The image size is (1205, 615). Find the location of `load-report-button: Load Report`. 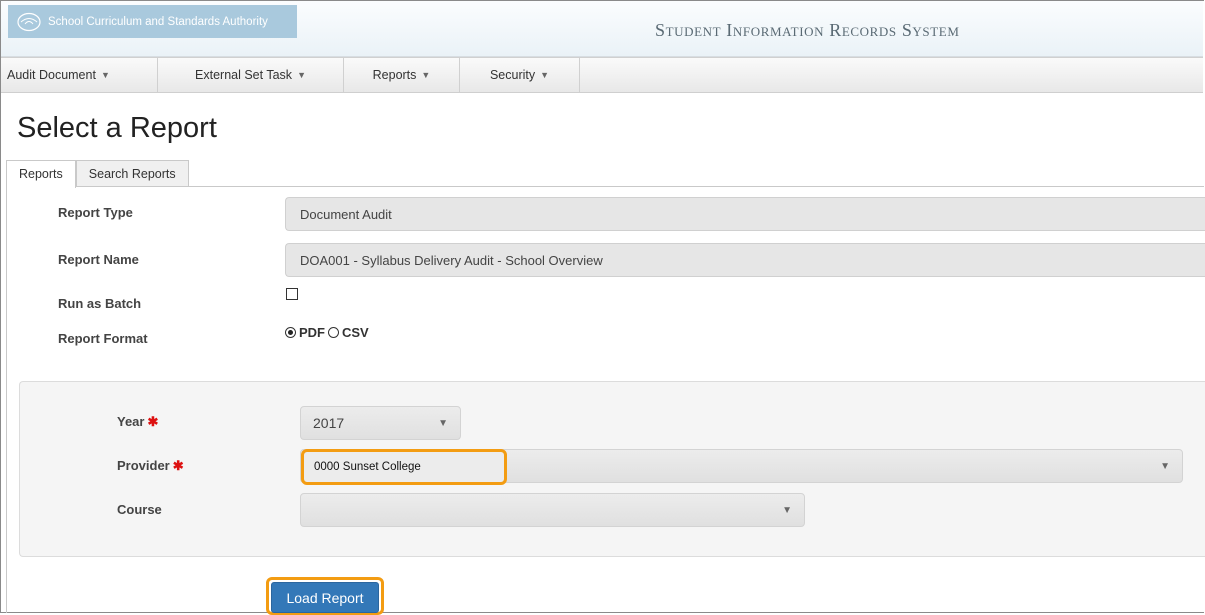

load-report-button: Load Report is located at coordinates (325, 597).